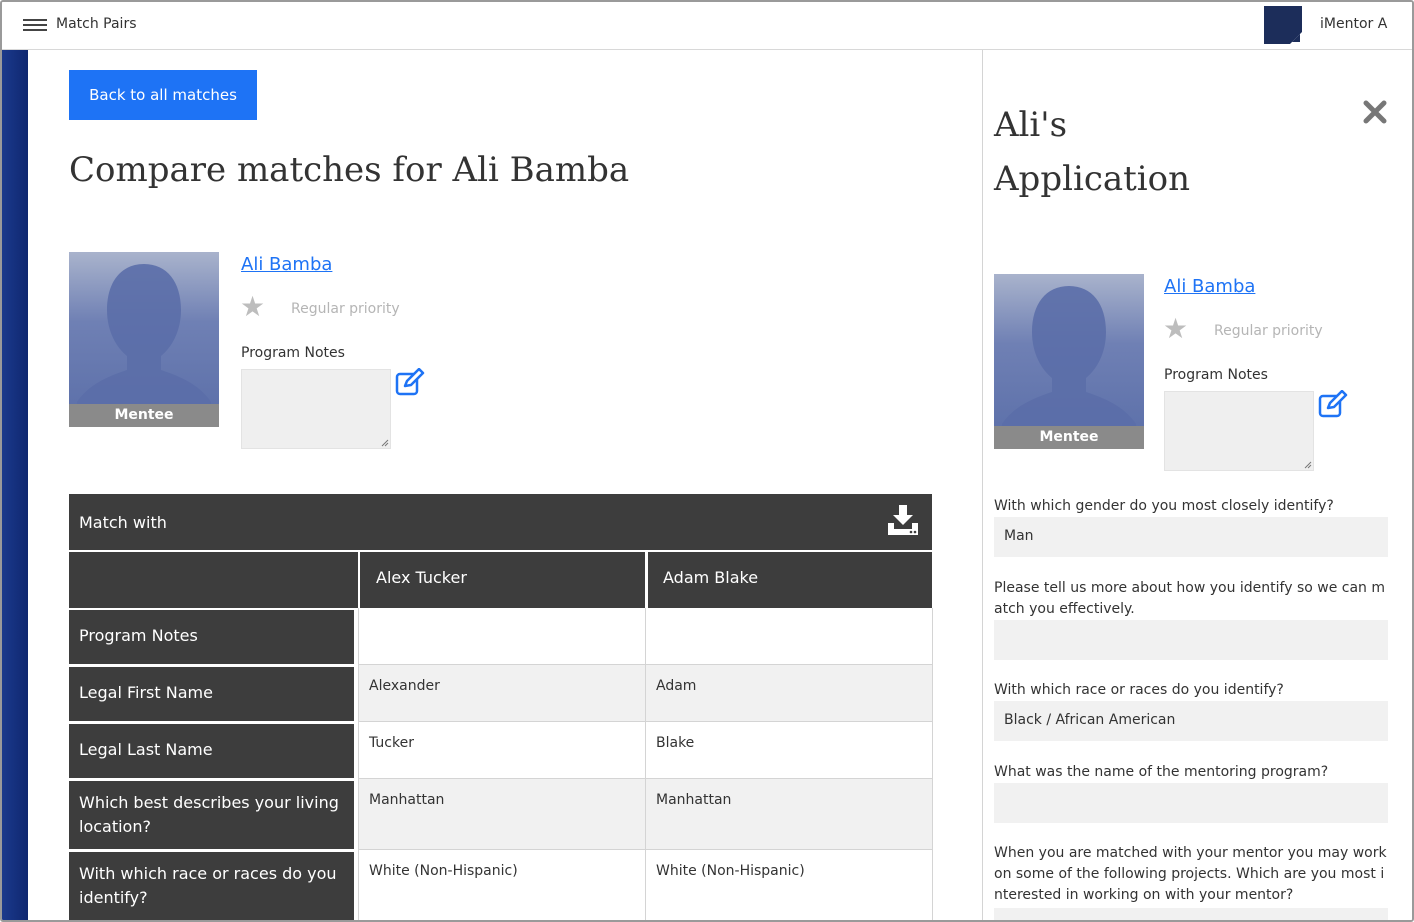  What do you see at coordinates (211, 693) in the screenshot?
I see `row-label: Legal First Name` at bounding box center [211, 693].